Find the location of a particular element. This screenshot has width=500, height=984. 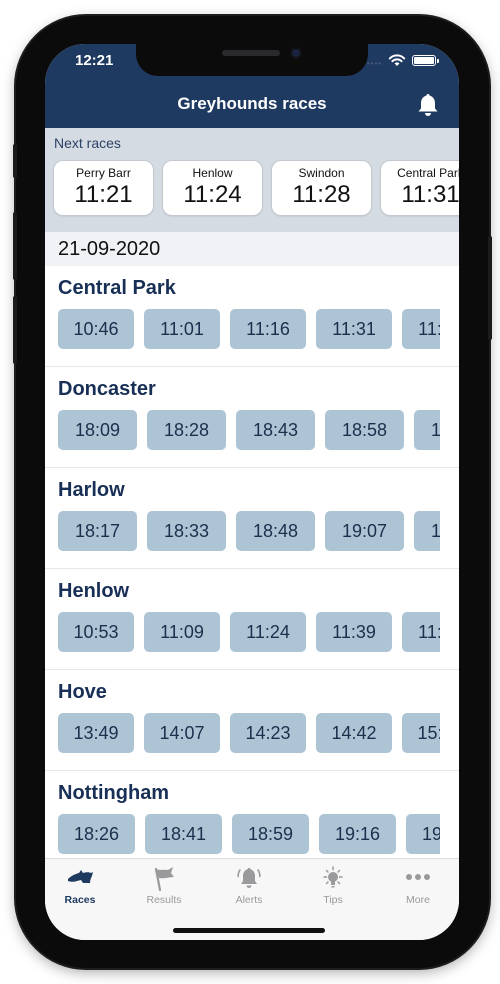

race-time-button: 11:39 is located at coordinates (354, 632).